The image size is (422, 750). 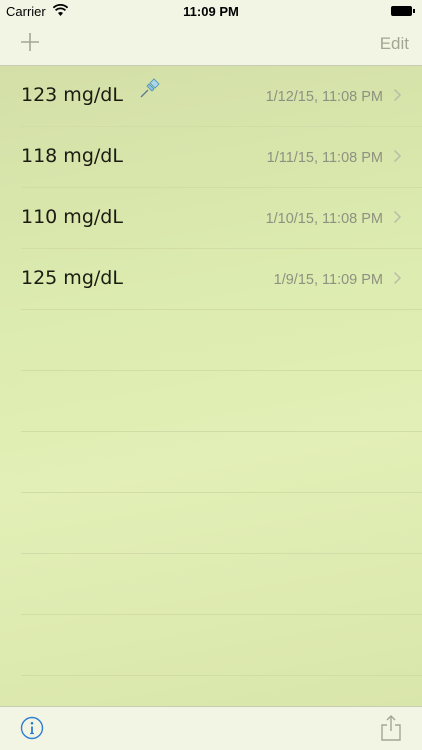 I want to click on reading-row: 125 mg/dL 1/9/15, 11:09 PM, so click(x=211, y=279).